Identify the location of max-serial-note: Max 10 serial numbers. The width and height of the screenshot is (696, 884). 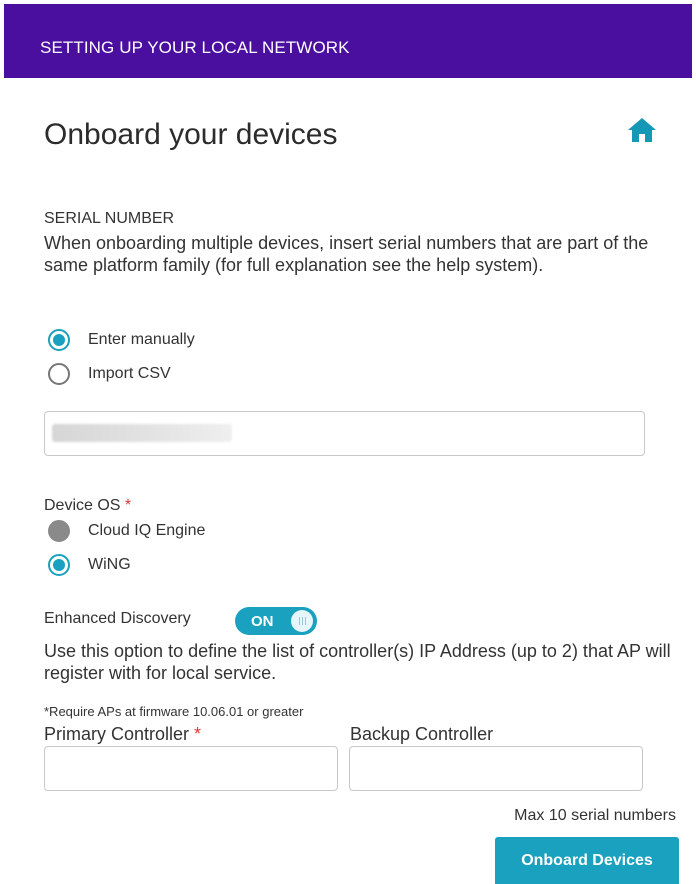
(595, 815).